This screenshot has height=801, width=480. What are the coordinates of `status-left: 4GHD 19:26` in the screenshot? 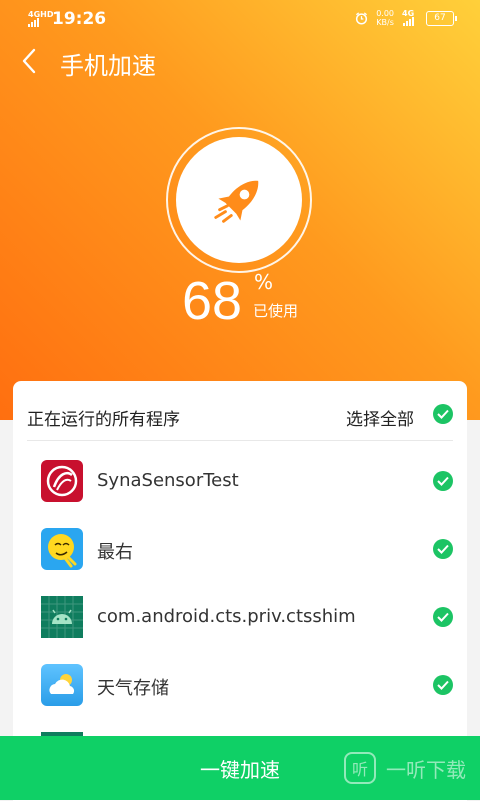 It's located at (67, 19).